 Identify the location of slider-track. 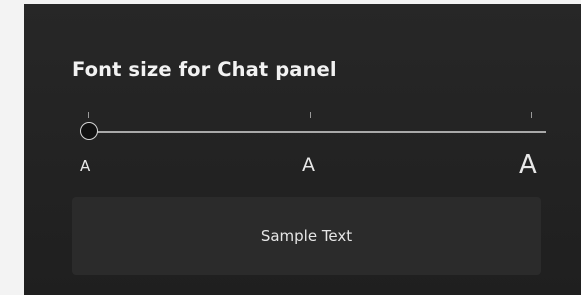
(317, 132).